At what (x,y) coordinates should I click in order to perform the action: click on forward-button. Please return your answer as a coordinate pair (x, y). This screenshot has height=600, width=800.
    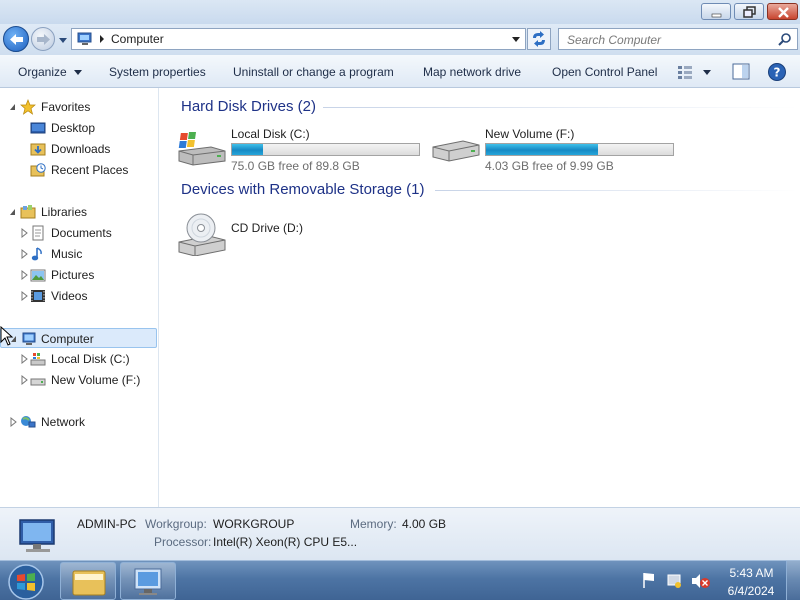
    Looking at the image, I should click on (43, 39).